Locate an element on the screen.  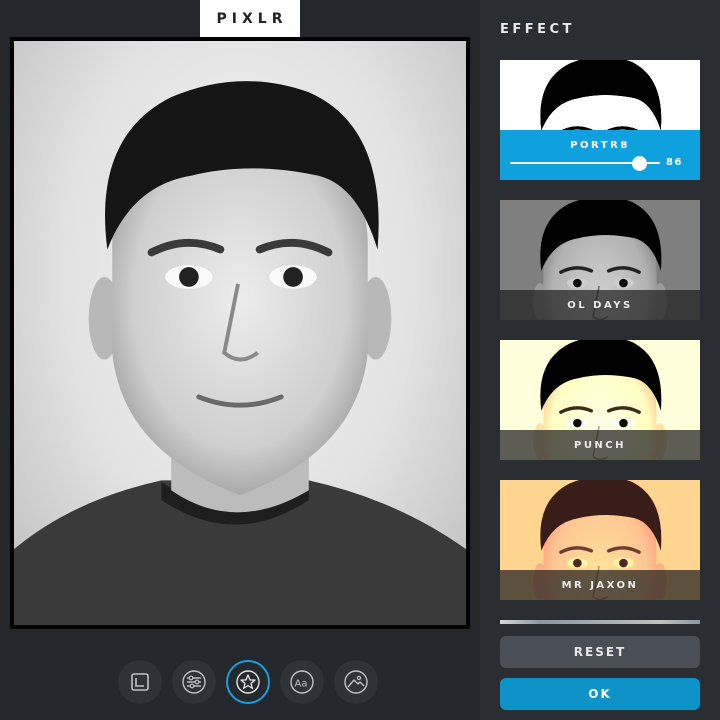
tool-bar: Aa is located at coordinates (240, 688).